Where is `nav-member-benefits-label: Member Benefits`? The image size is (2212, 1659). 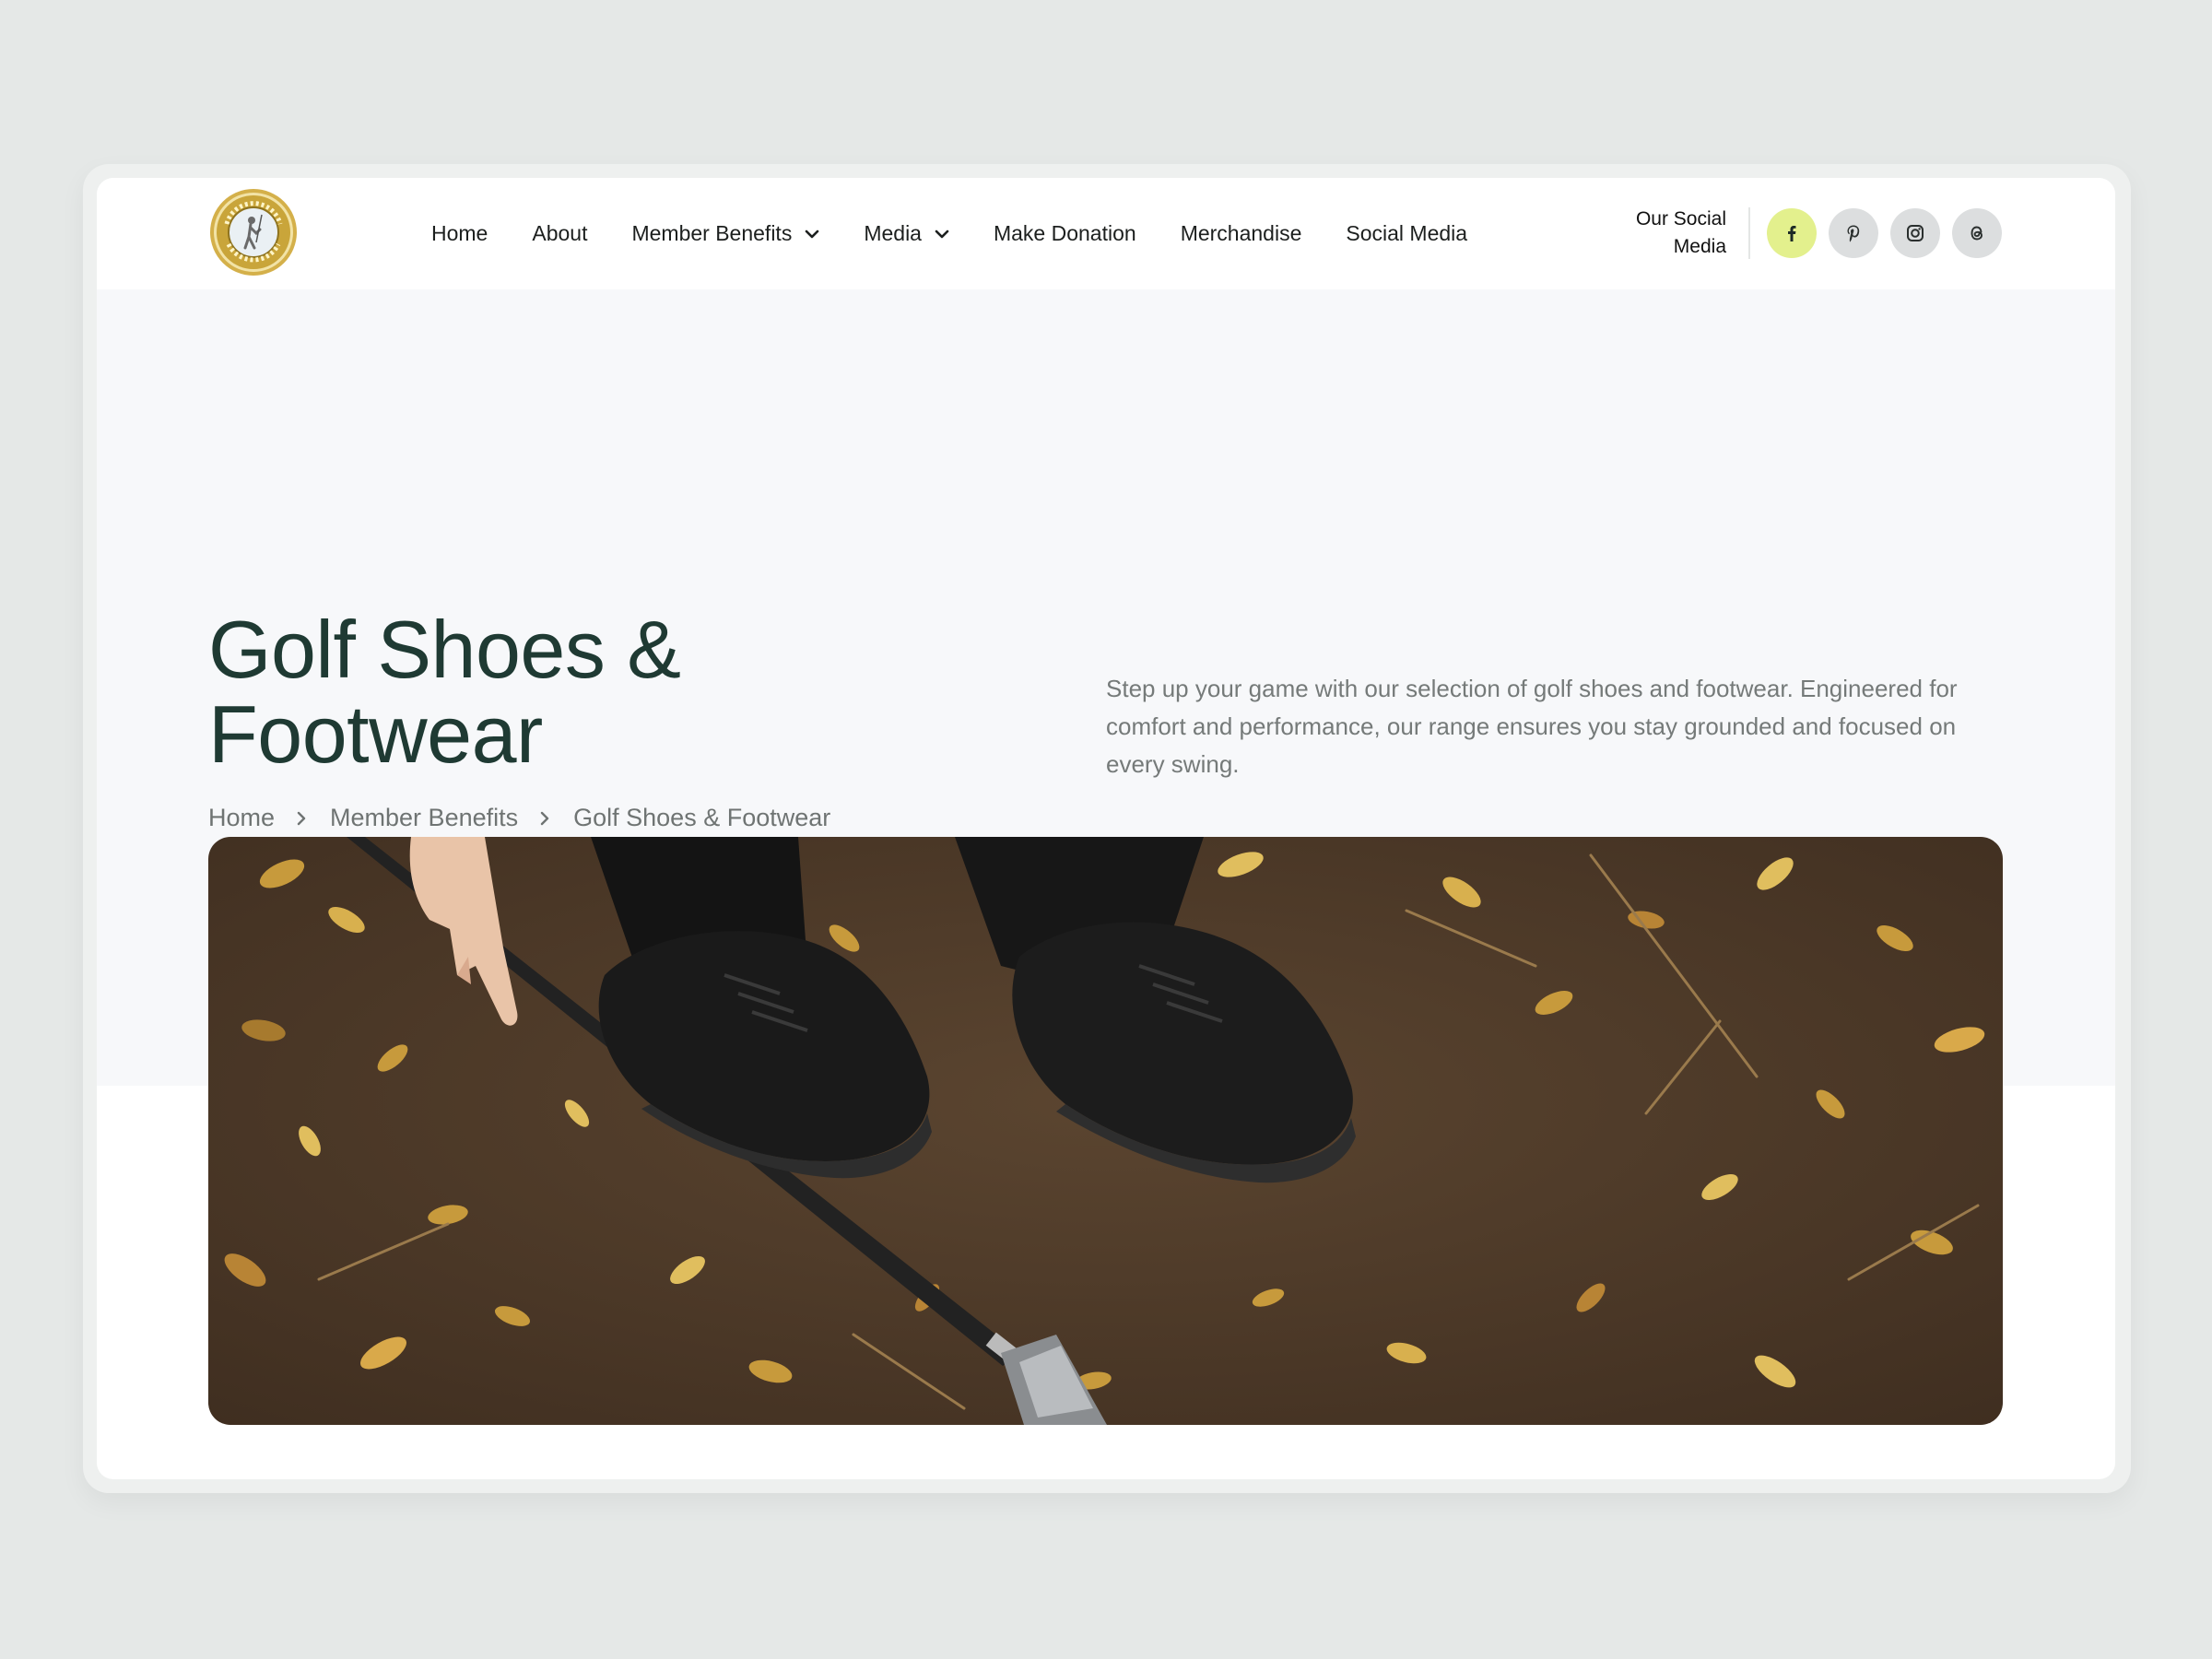 nav-member-benefits-label: Member Benefits is located at coordinates (712, 233).